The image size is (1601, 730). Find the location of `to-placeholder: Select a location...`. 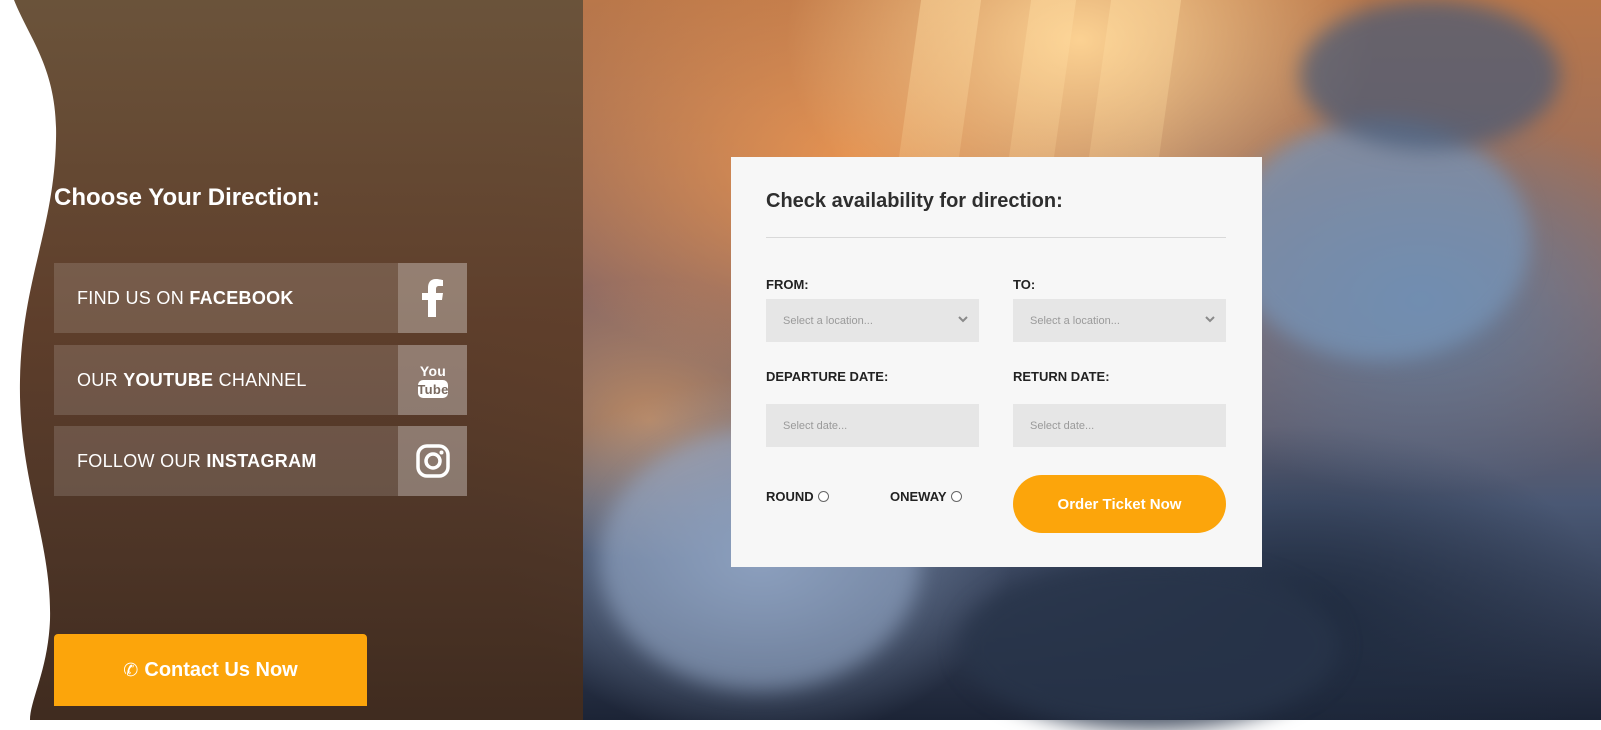

to-placeholder: Select a location... is located at coordinates (1075, 320).